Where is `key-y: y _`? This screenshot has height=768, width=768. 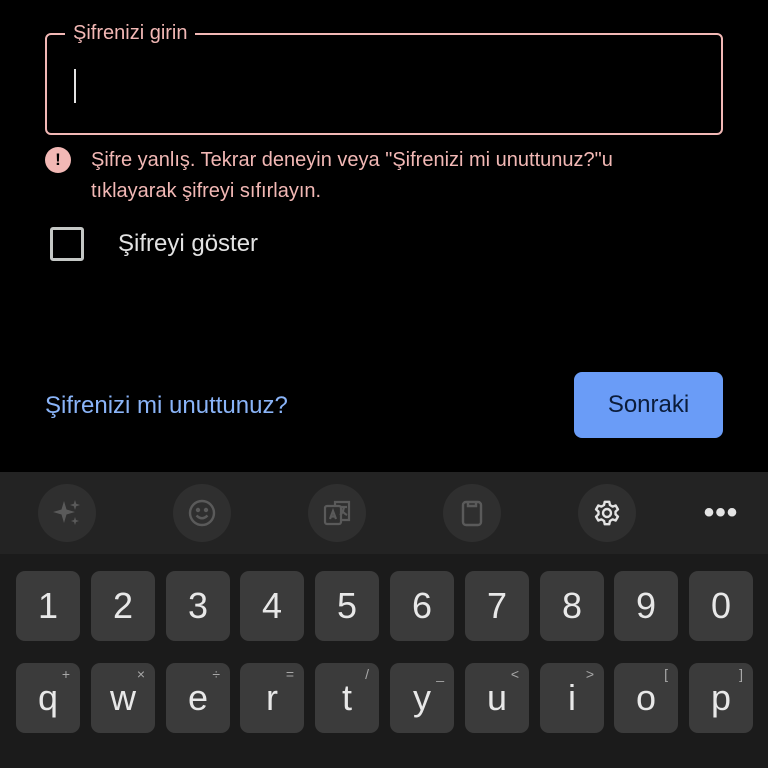
key-y: y _ is located at coordinates (422, 698).